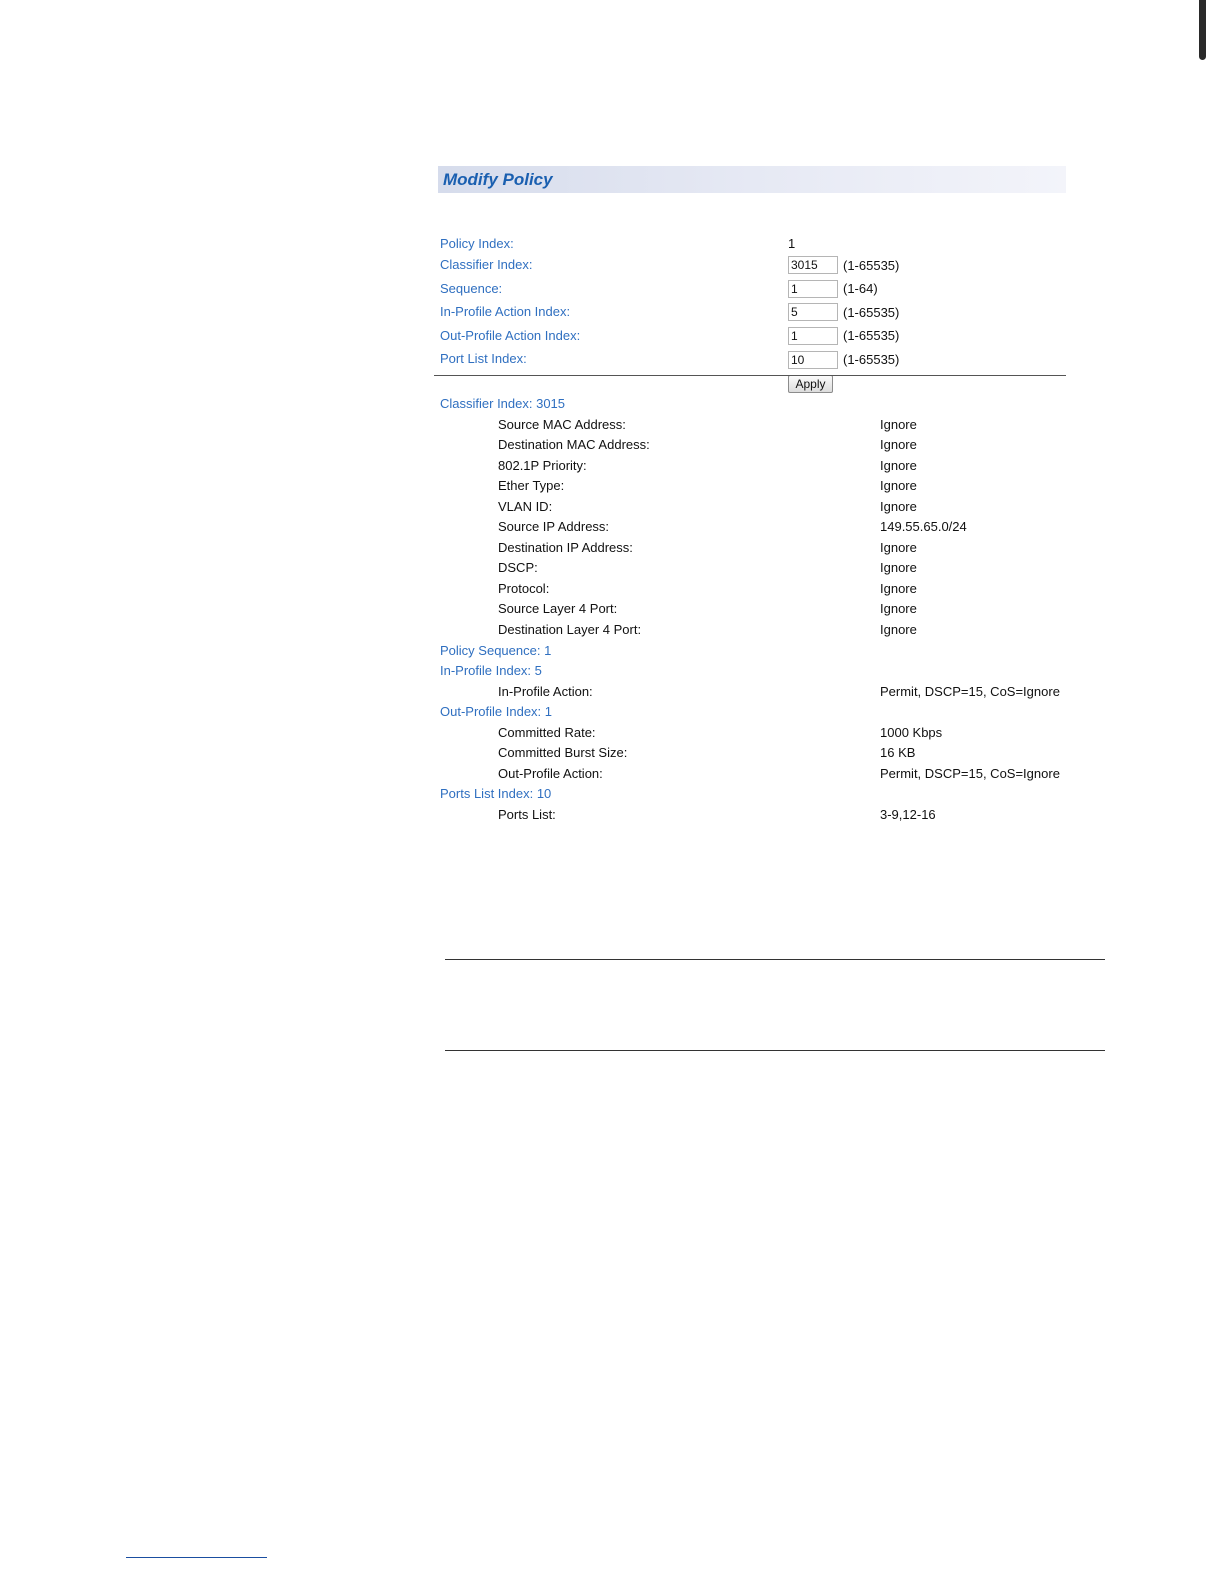 The width and height of the screenshot is (1224, 1584). Describe the element at coordinates (524, 588) in the screenshot. I see `detail-key: Protocol:` at that location.